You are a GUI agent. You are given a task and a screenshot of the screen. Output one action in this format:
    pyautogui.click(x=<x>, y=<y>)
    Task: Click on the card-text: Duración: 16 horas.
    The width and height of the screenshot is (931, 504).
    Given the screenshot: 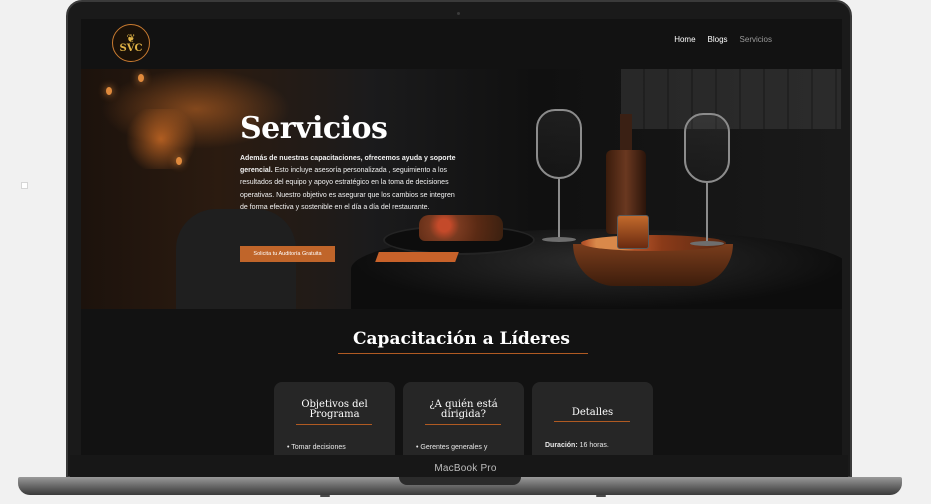 What is the action you would take?
    pyautogui.click(x=577, y=445)
    